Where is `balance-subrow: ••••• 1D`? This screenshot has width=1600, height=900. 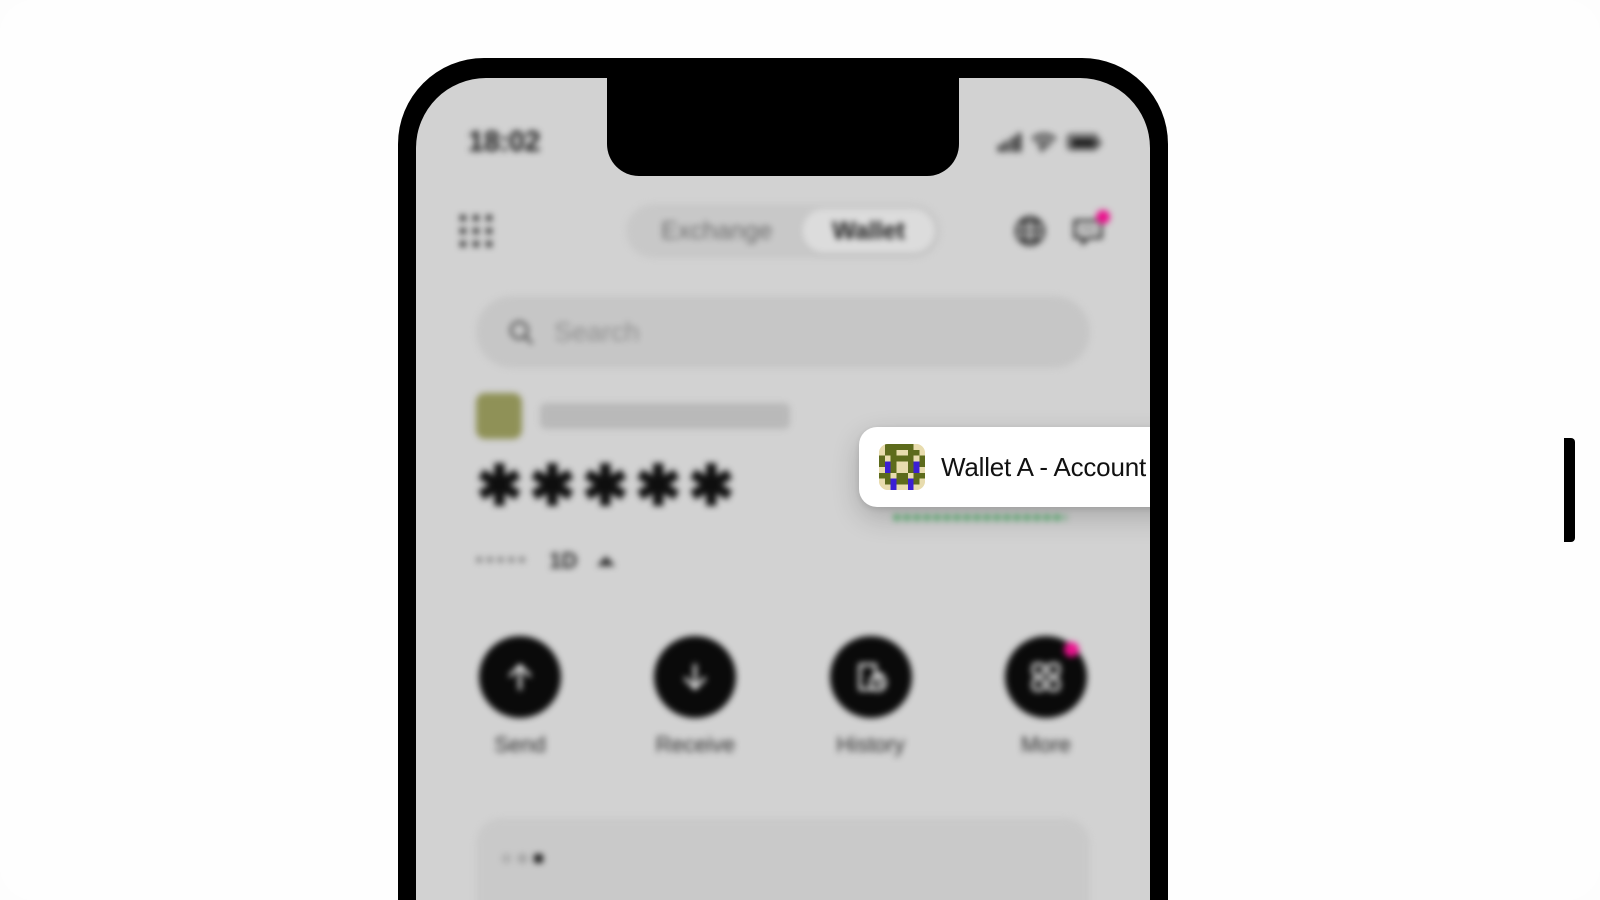 balance-subrow: ••••• 1D is located at coordinates (783, 561).